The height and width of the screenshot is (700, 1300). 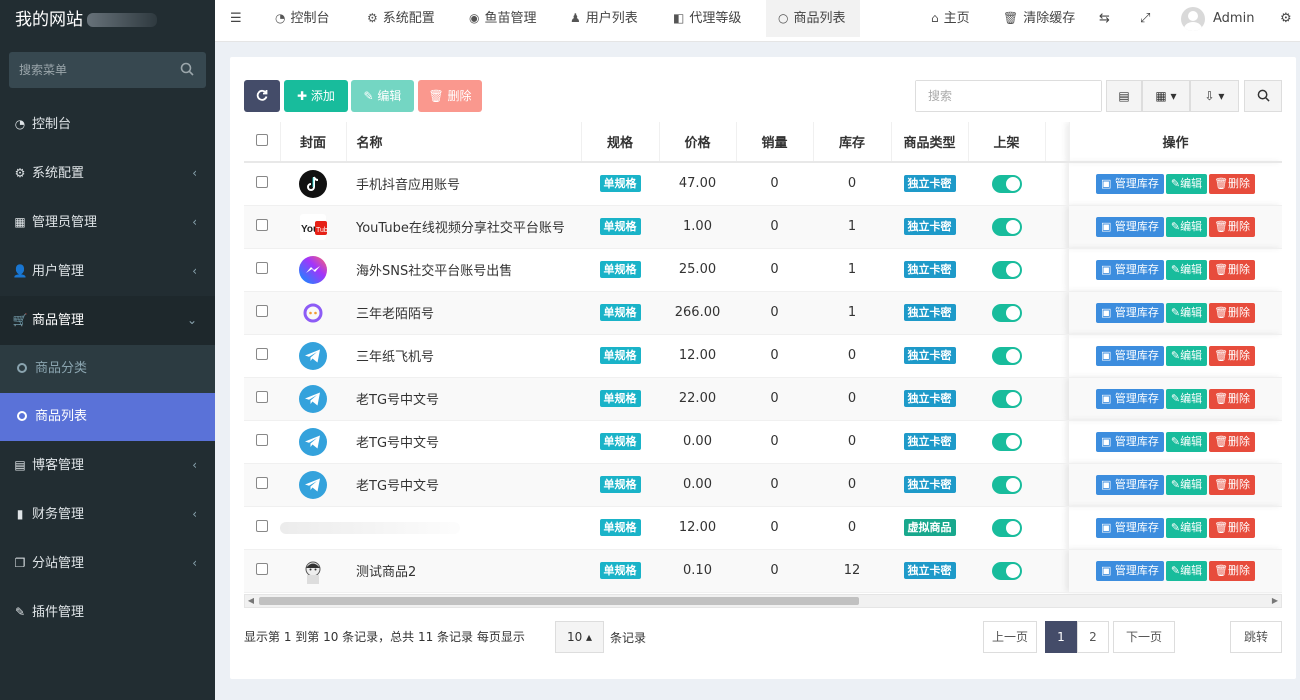 What do you see at coordinates (1145, 18) in the screenshot?
I see `fullscreen-icon: ⤢` at bounding box center [1145, 18].